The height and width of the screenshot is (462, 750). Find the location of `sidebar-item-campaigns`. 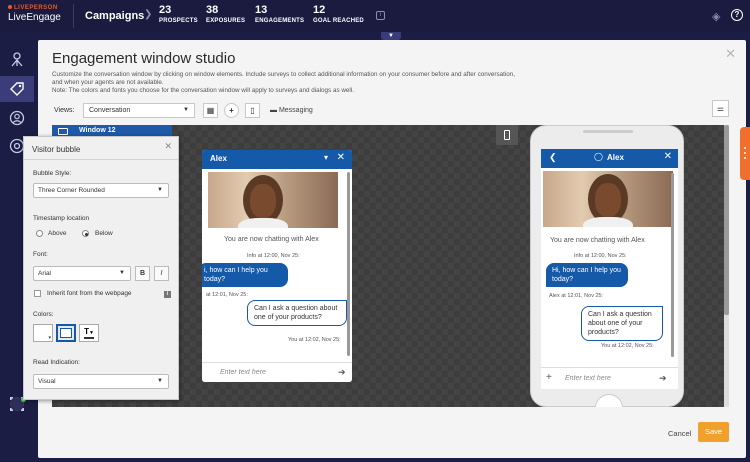

sidebar-item-campaigns is located at coordinates (17, 89).